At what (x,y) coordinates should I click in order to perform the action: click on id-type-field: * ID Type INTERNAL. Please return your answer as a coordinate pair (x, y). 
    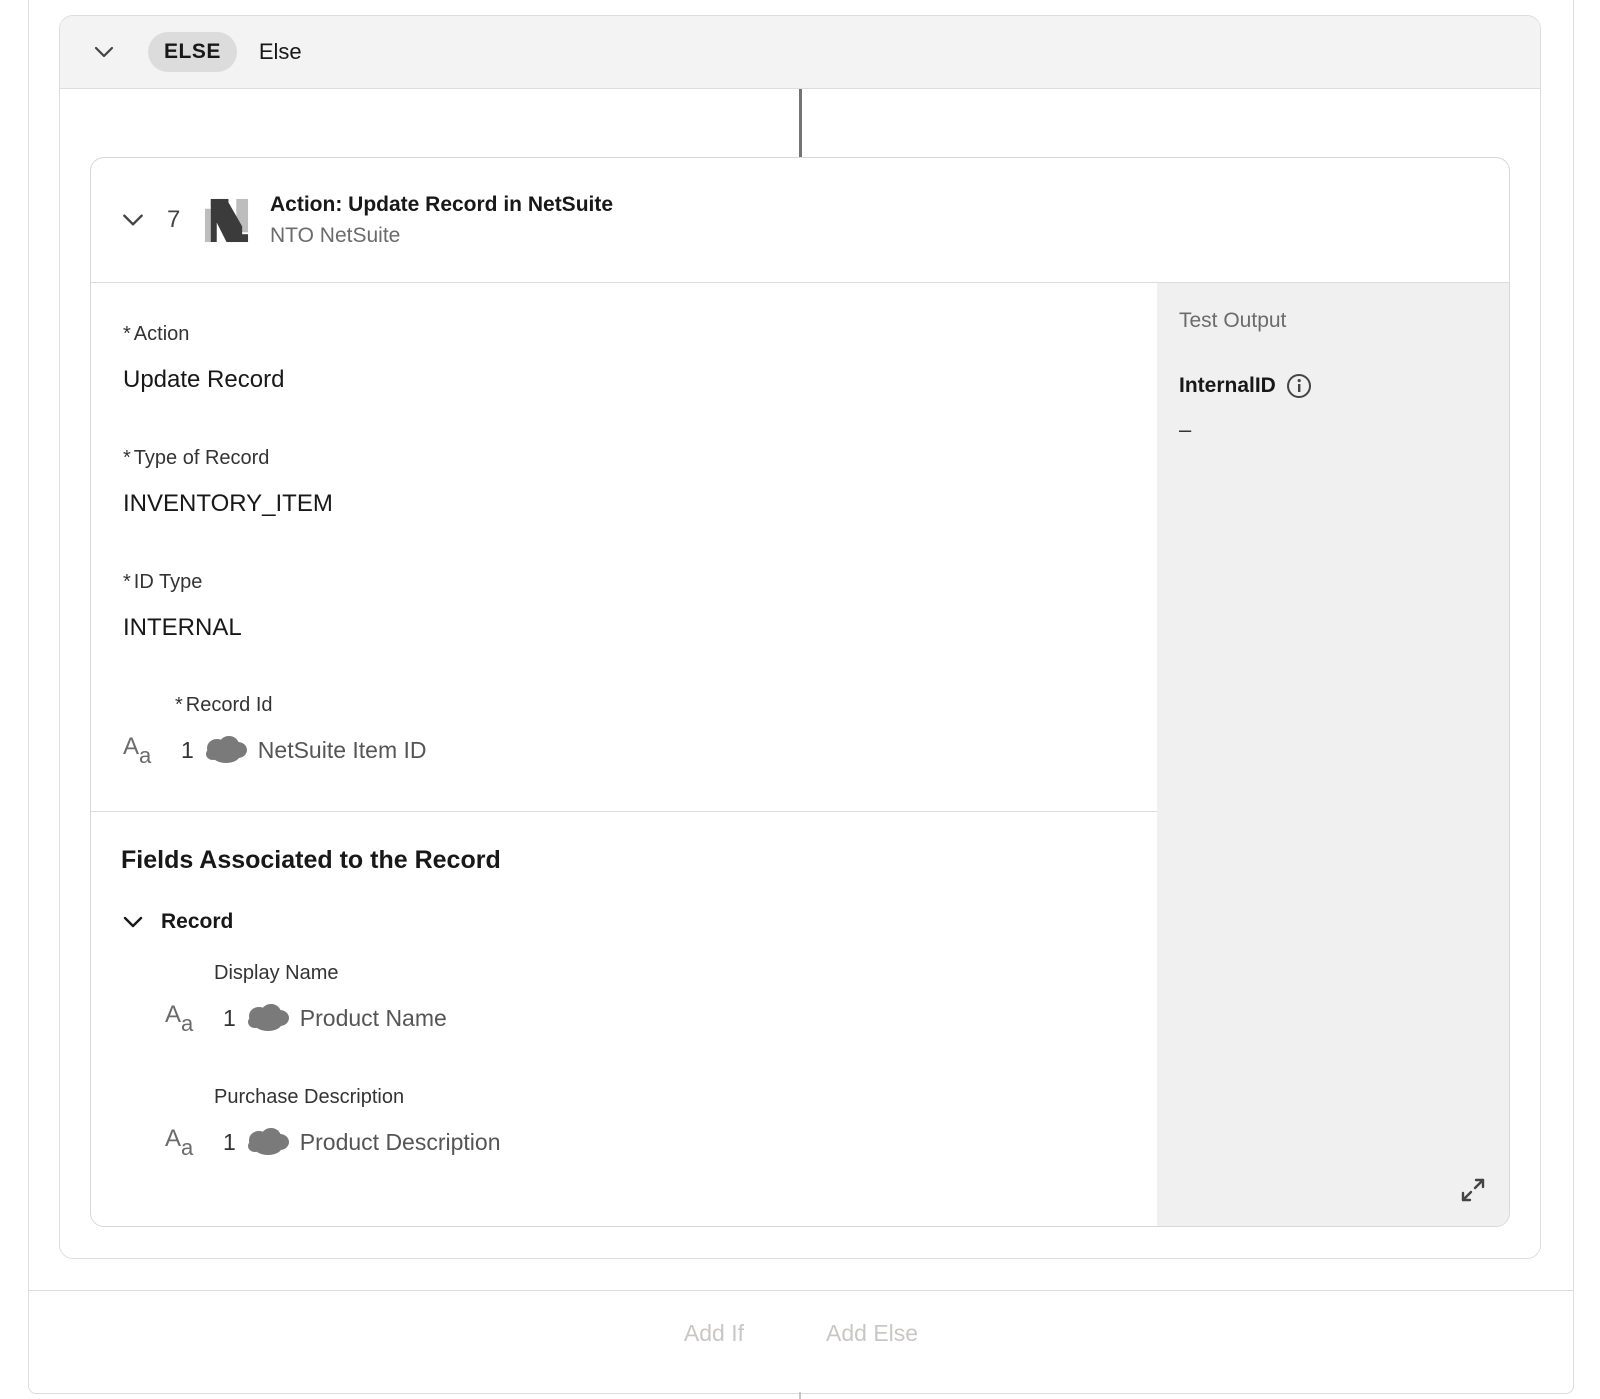
    Looking at the image, I should click on (182, 606).